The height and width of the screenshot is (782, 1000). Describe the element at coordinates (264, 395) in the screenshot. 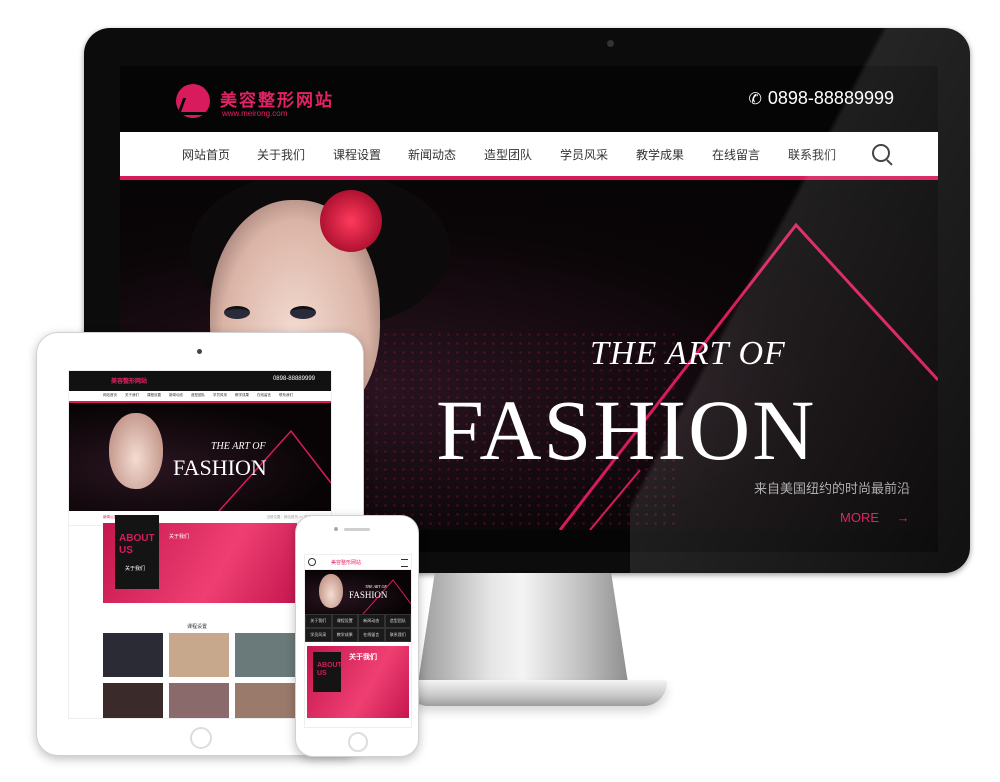

I see `tablet-nav-item-message: 在线留言` at that location.